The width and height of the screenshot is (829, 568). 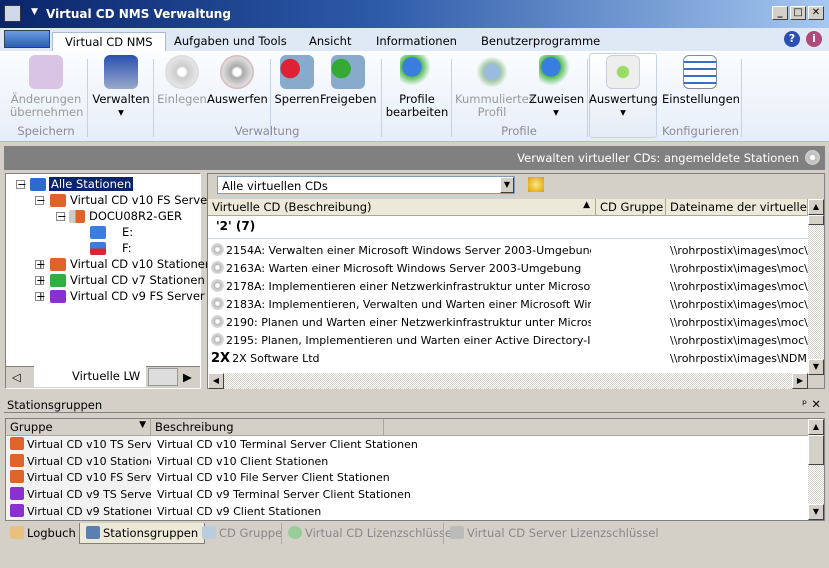 What do you see at coordinates (216, 381) in the screenshot?
I see `scroll-left-button: ◀` at bounding box center [216, 381].